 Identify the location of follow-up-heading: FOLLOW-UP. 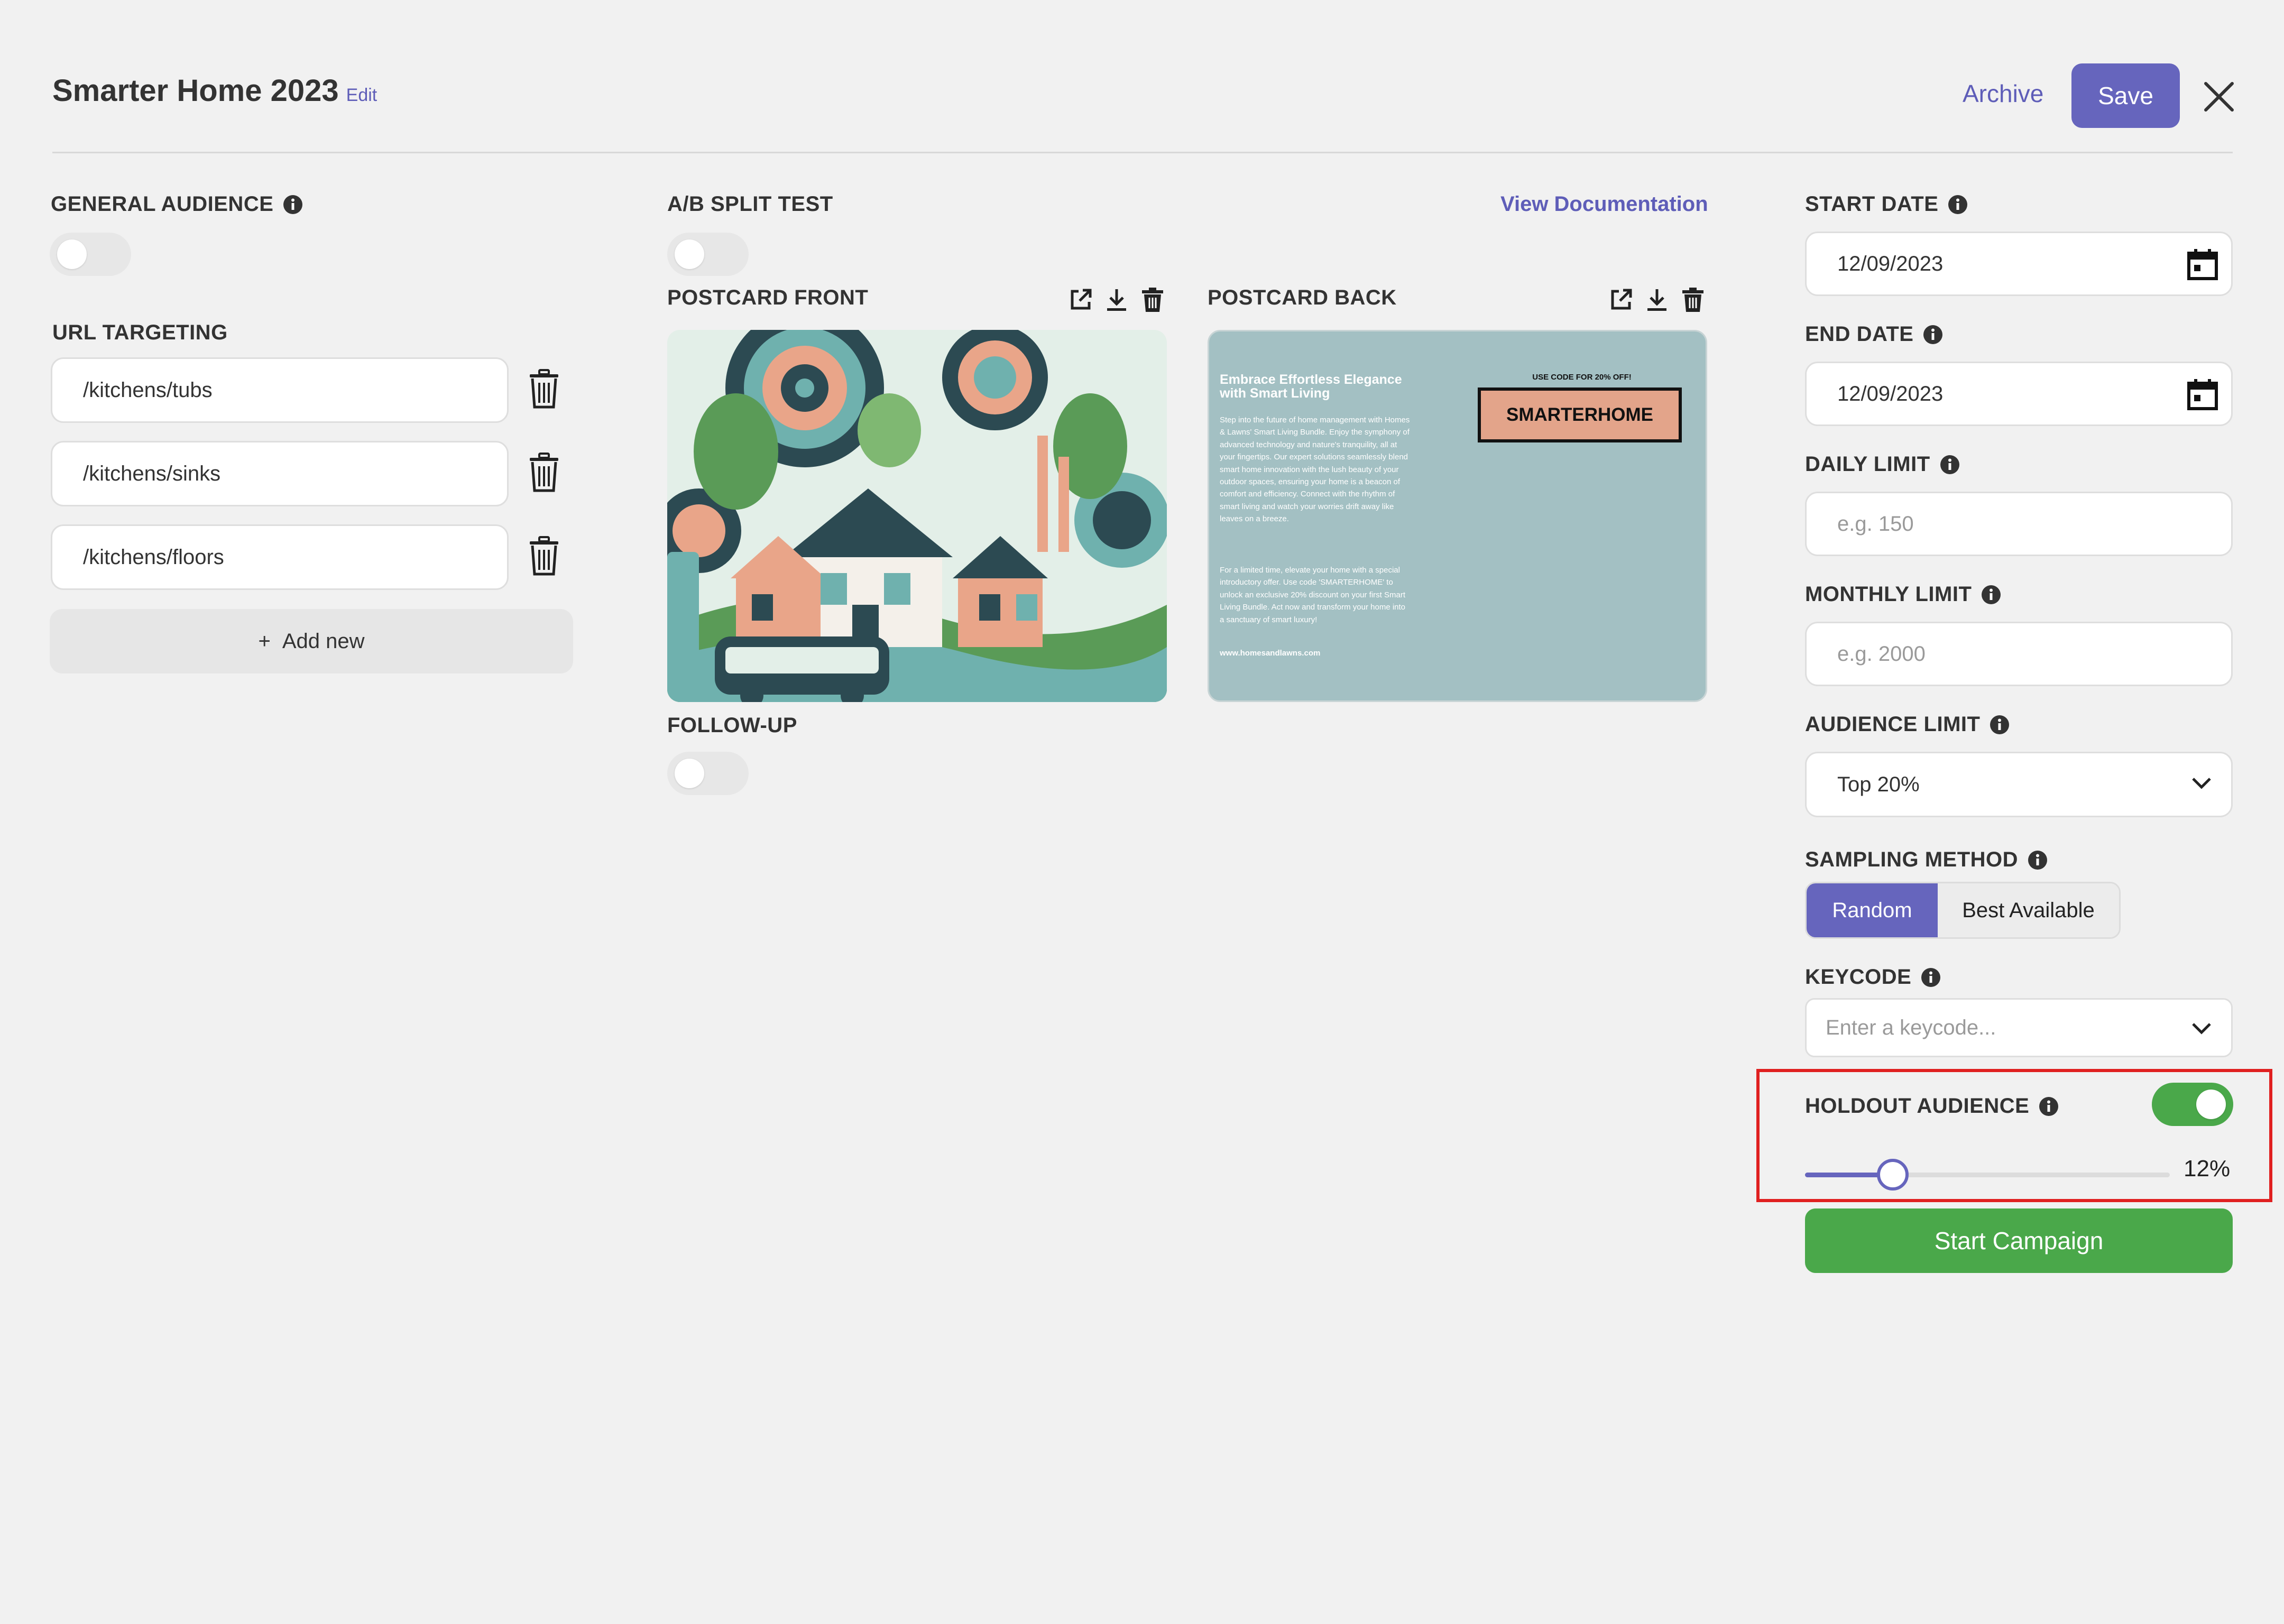
(732, 725).